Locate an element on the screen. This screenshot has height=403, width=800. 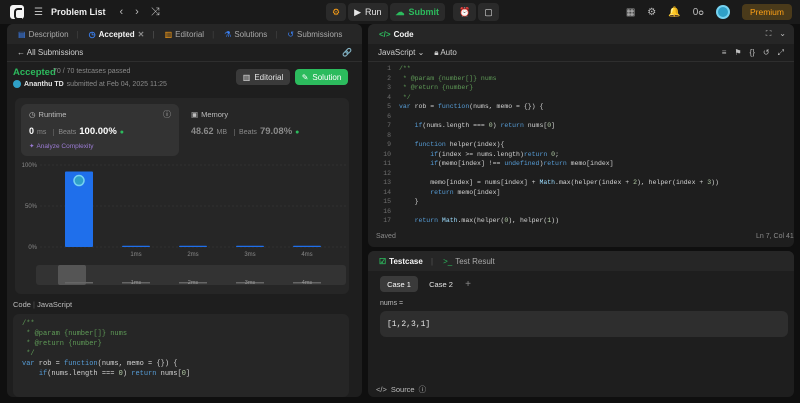
close-tab-icon: ✕ is located at coordinates (141, 34).